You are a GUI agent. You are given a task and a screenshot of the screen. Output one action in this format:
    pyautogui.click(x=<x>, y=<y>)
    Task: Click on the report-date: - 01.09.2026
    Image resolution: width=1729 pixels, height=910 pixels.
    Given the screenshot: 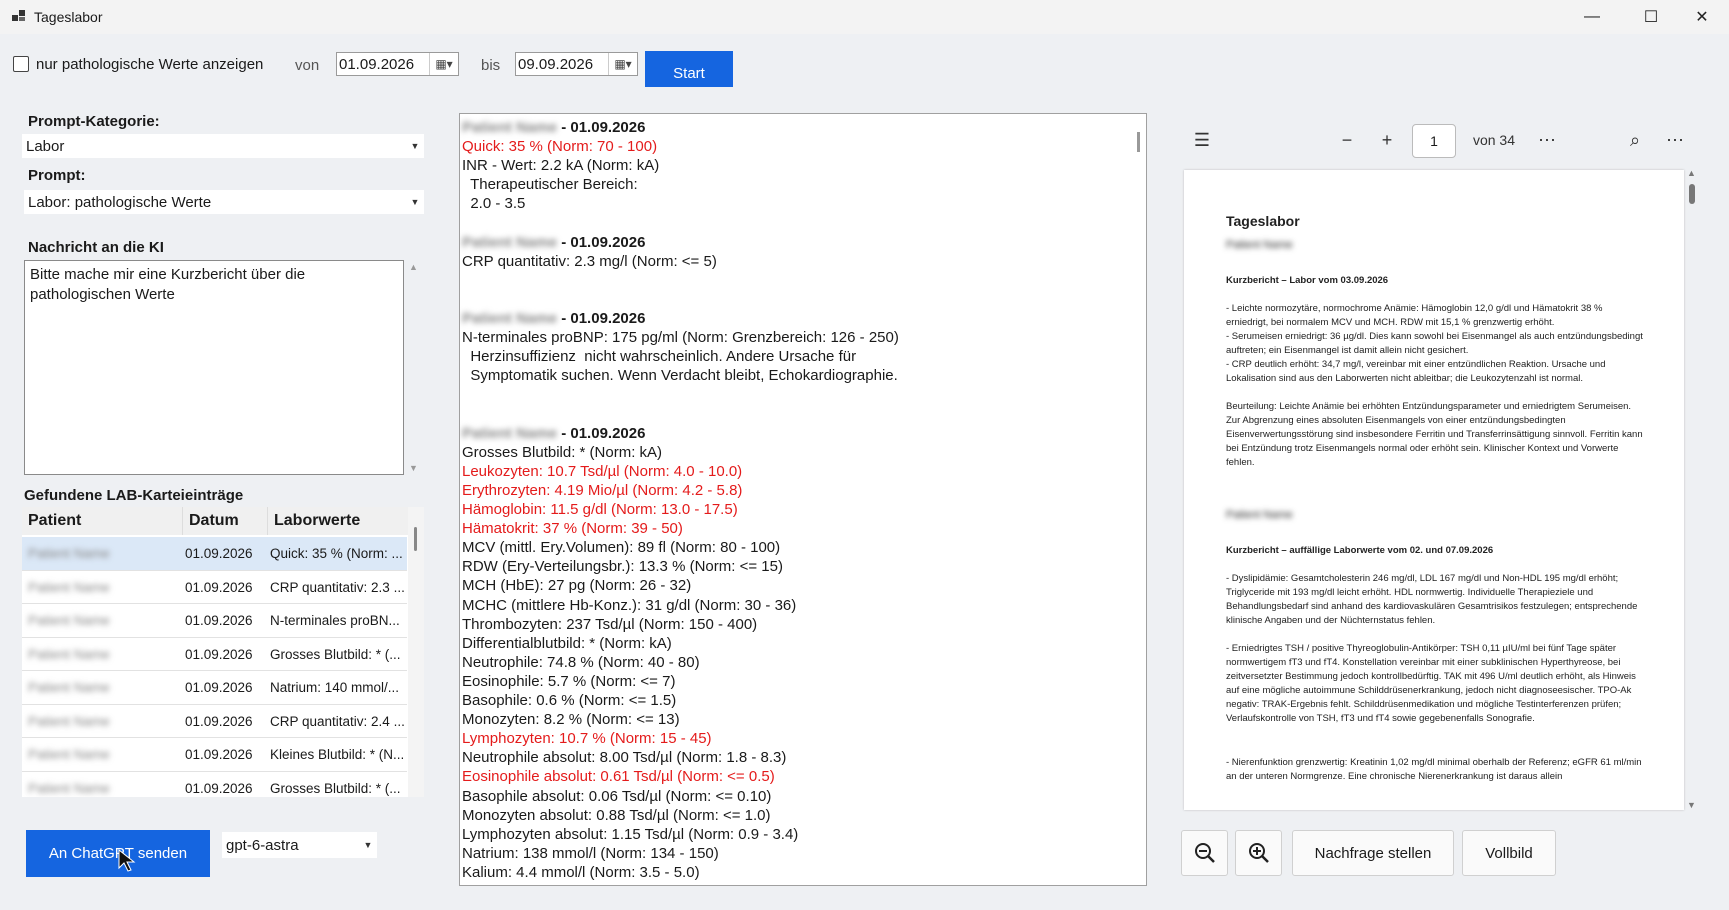 What is the action you would take?
    pyautogui.click(x=601, y=433)
    